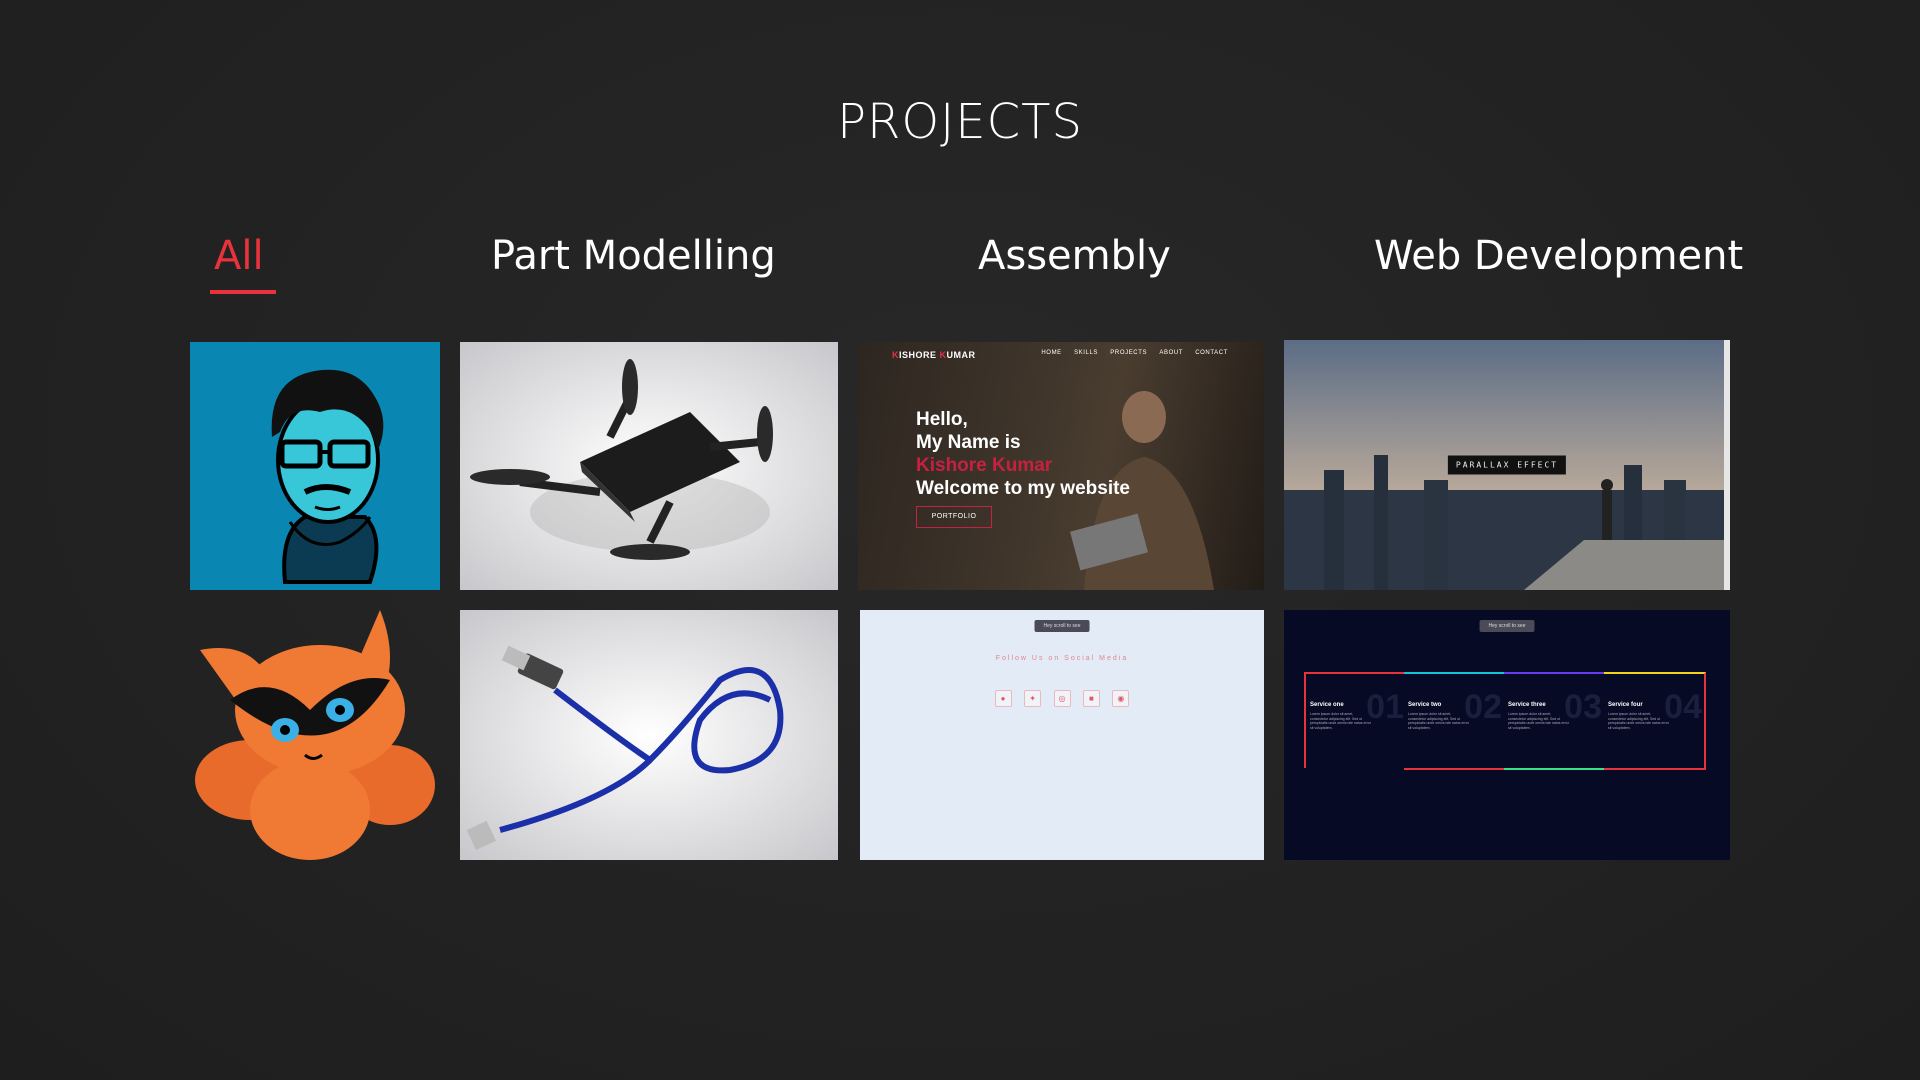  What do you see at coordinates (633, 256) in the screenshot?
I see `tab-part-modelling: Part Modelling` at bounding box center [633, 256].